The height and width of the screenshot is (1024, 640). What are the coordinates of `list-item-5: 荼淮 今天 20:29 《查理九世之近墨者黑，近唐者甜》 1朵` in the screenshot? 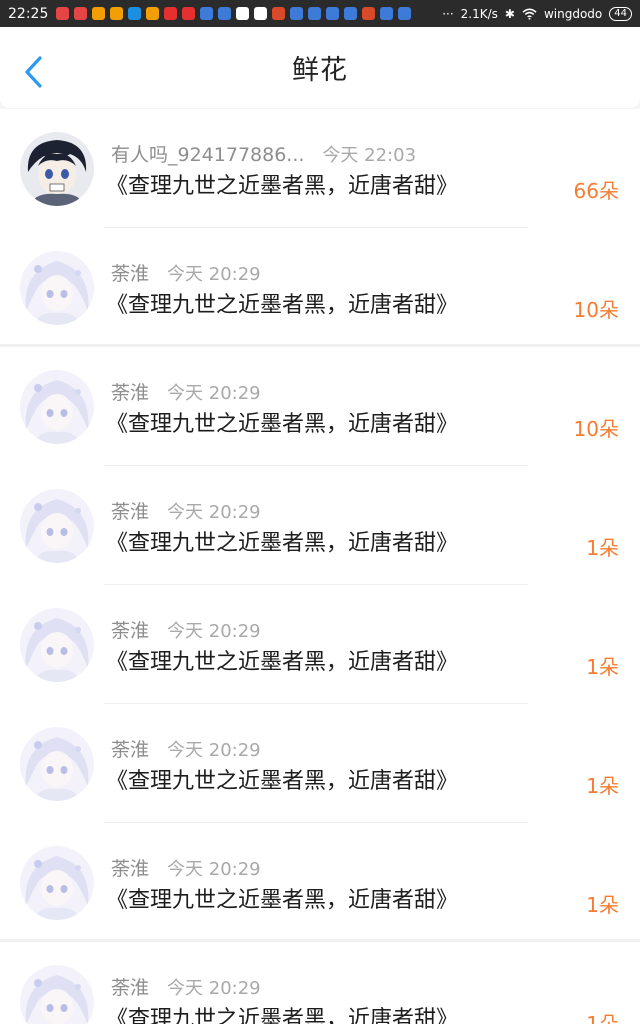 It's located at (320, 644).